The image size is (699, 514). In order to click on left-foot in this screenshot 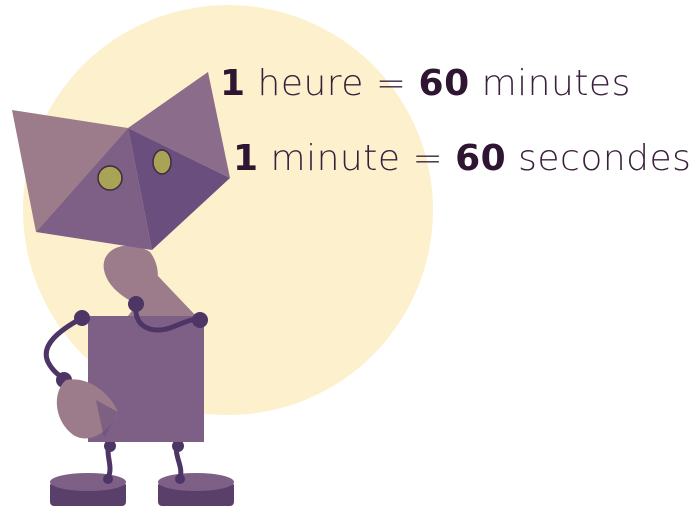, I will do `click(88, 489)`.